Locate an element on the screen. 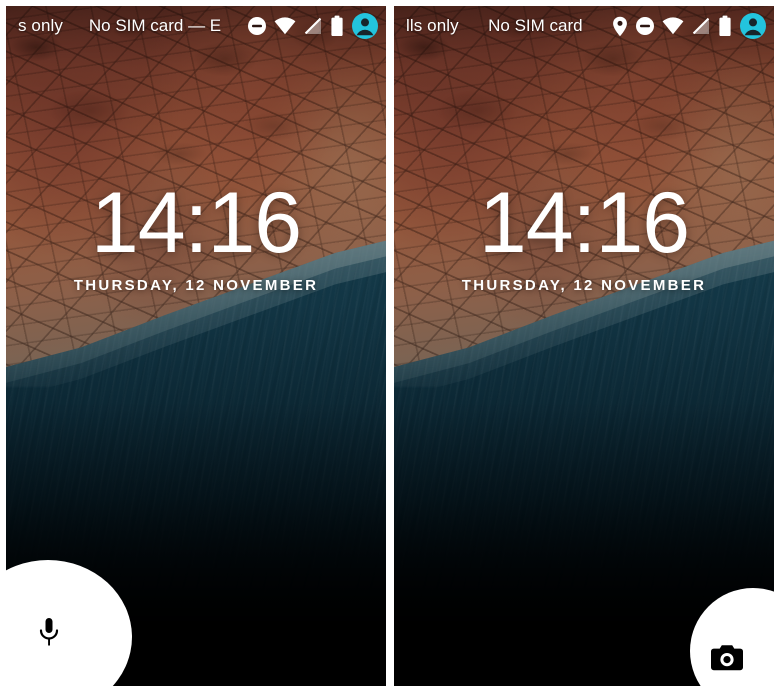 This screenshot has width=782, height=699. status-bar-icons-left is located at coordinates (313, 26).